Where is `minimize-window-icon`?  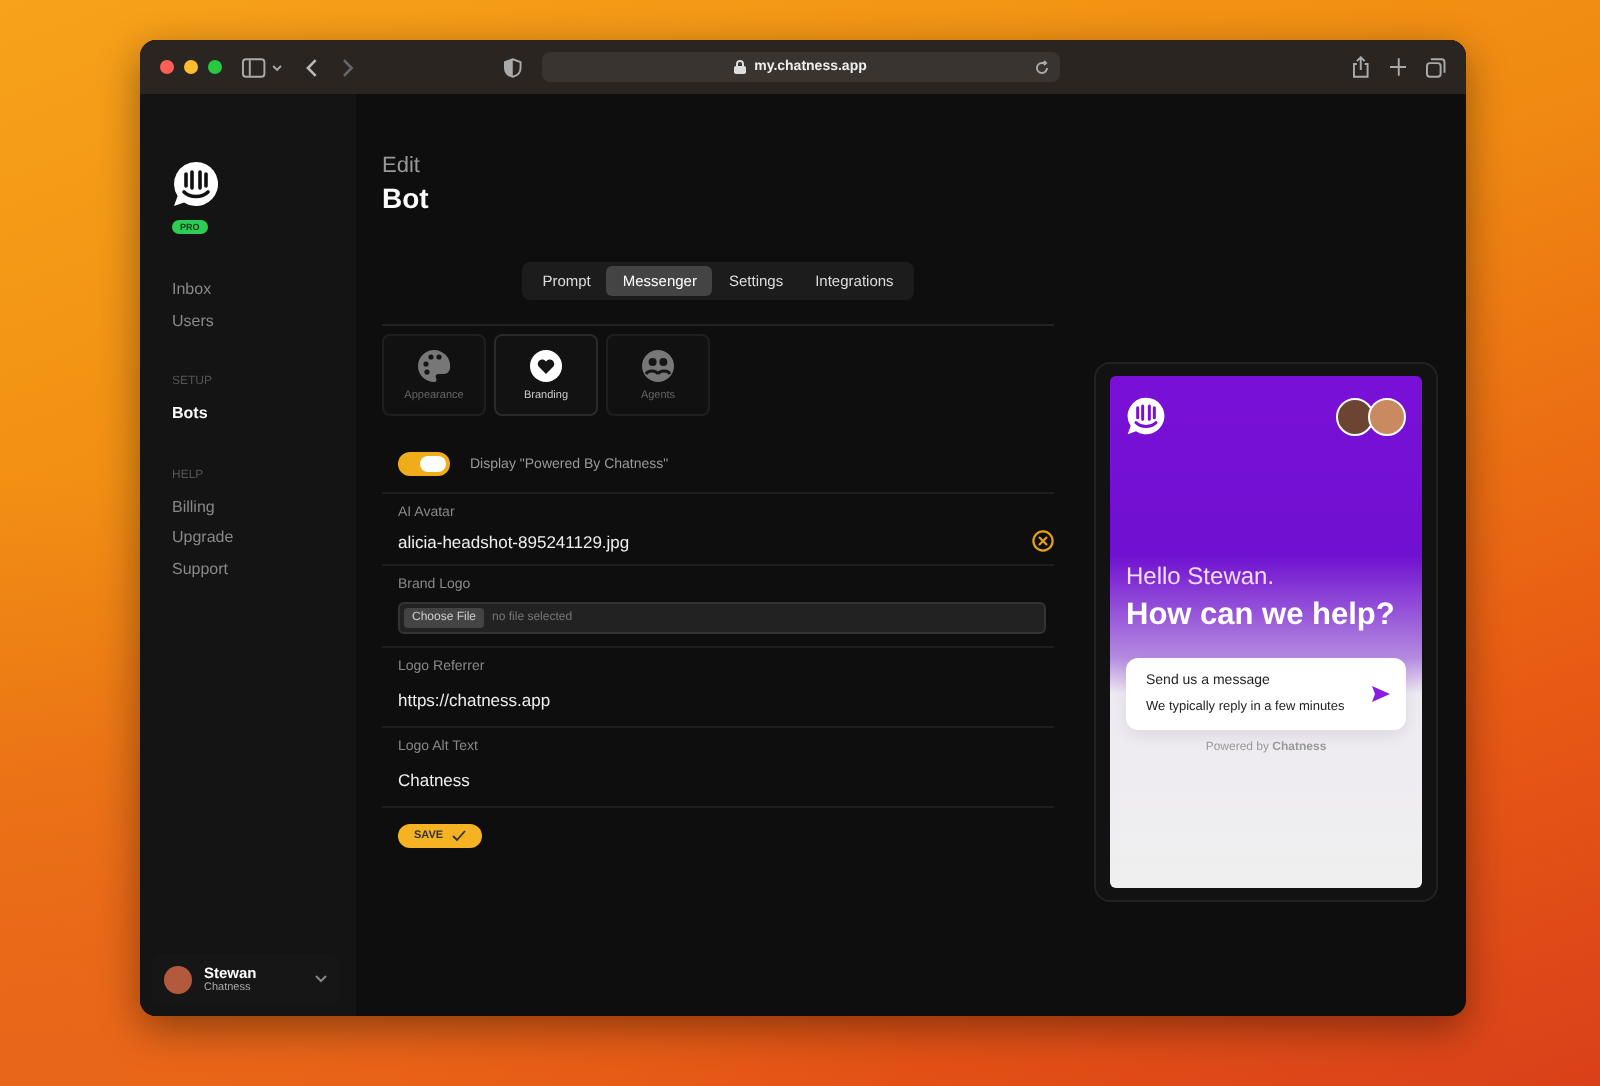
minimize-window-icon is located at coordinates (191, 67).